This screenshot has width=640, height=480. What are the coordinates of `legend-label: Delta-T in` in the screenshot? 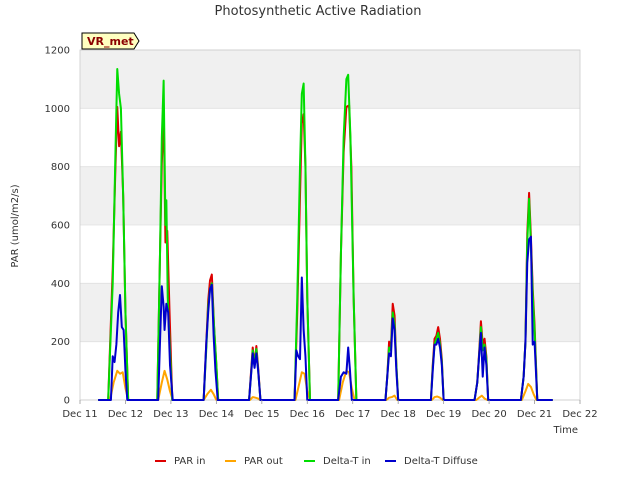 It's located at (347, 461).